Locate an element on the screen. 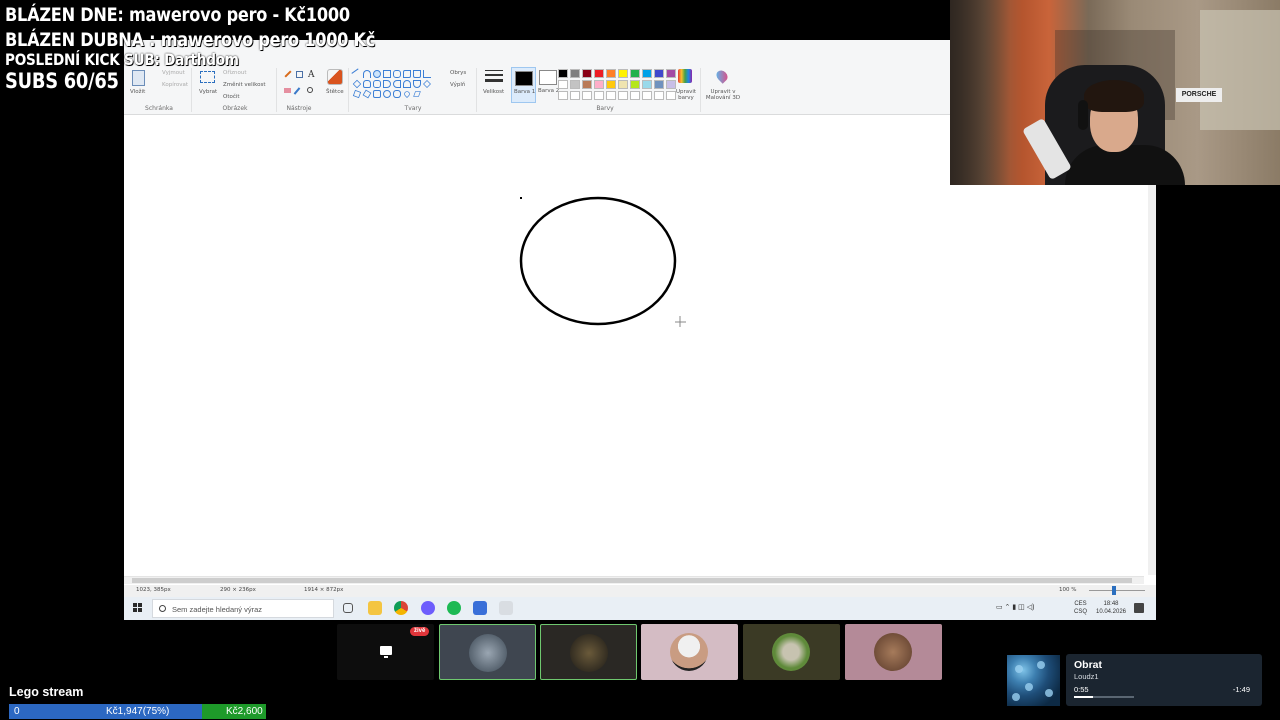  curve-shape-icon is located at coordinates (367, 74).